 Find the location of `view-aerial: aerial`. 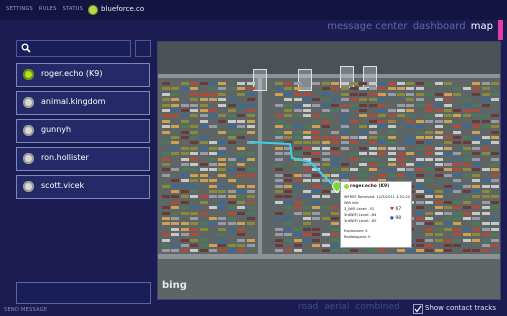

view-aerial: aerial is located at coordinates (336, 307).